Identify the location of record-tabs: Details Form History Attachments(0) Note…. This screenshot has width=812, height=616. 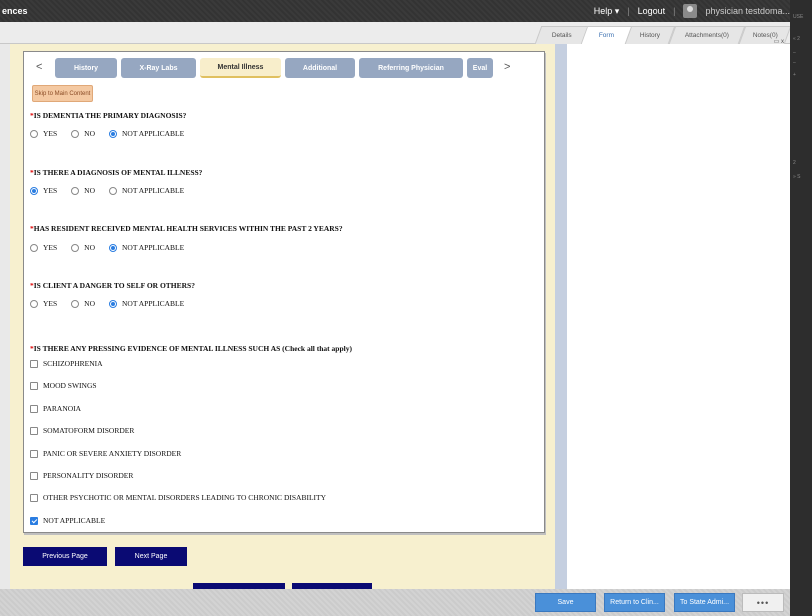
(396, 33).